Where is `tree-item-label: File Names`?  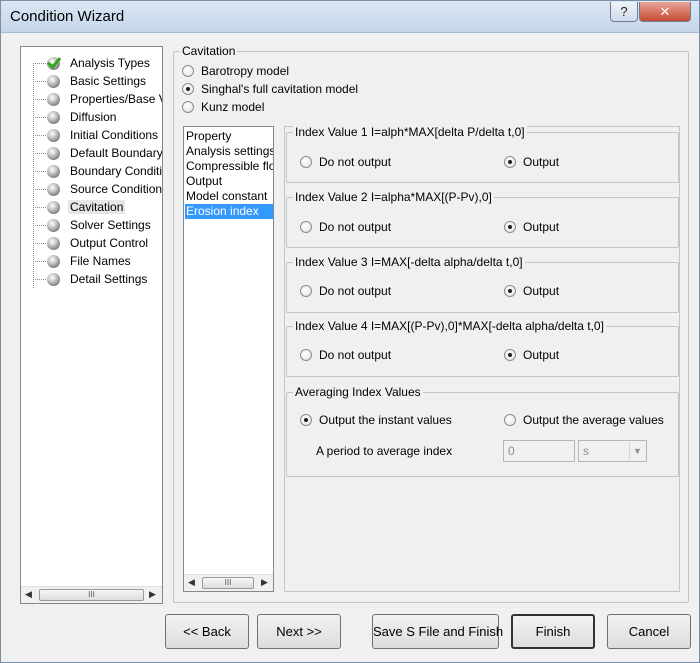
tree-item-label: File Names is located at coordinates (100, 261).